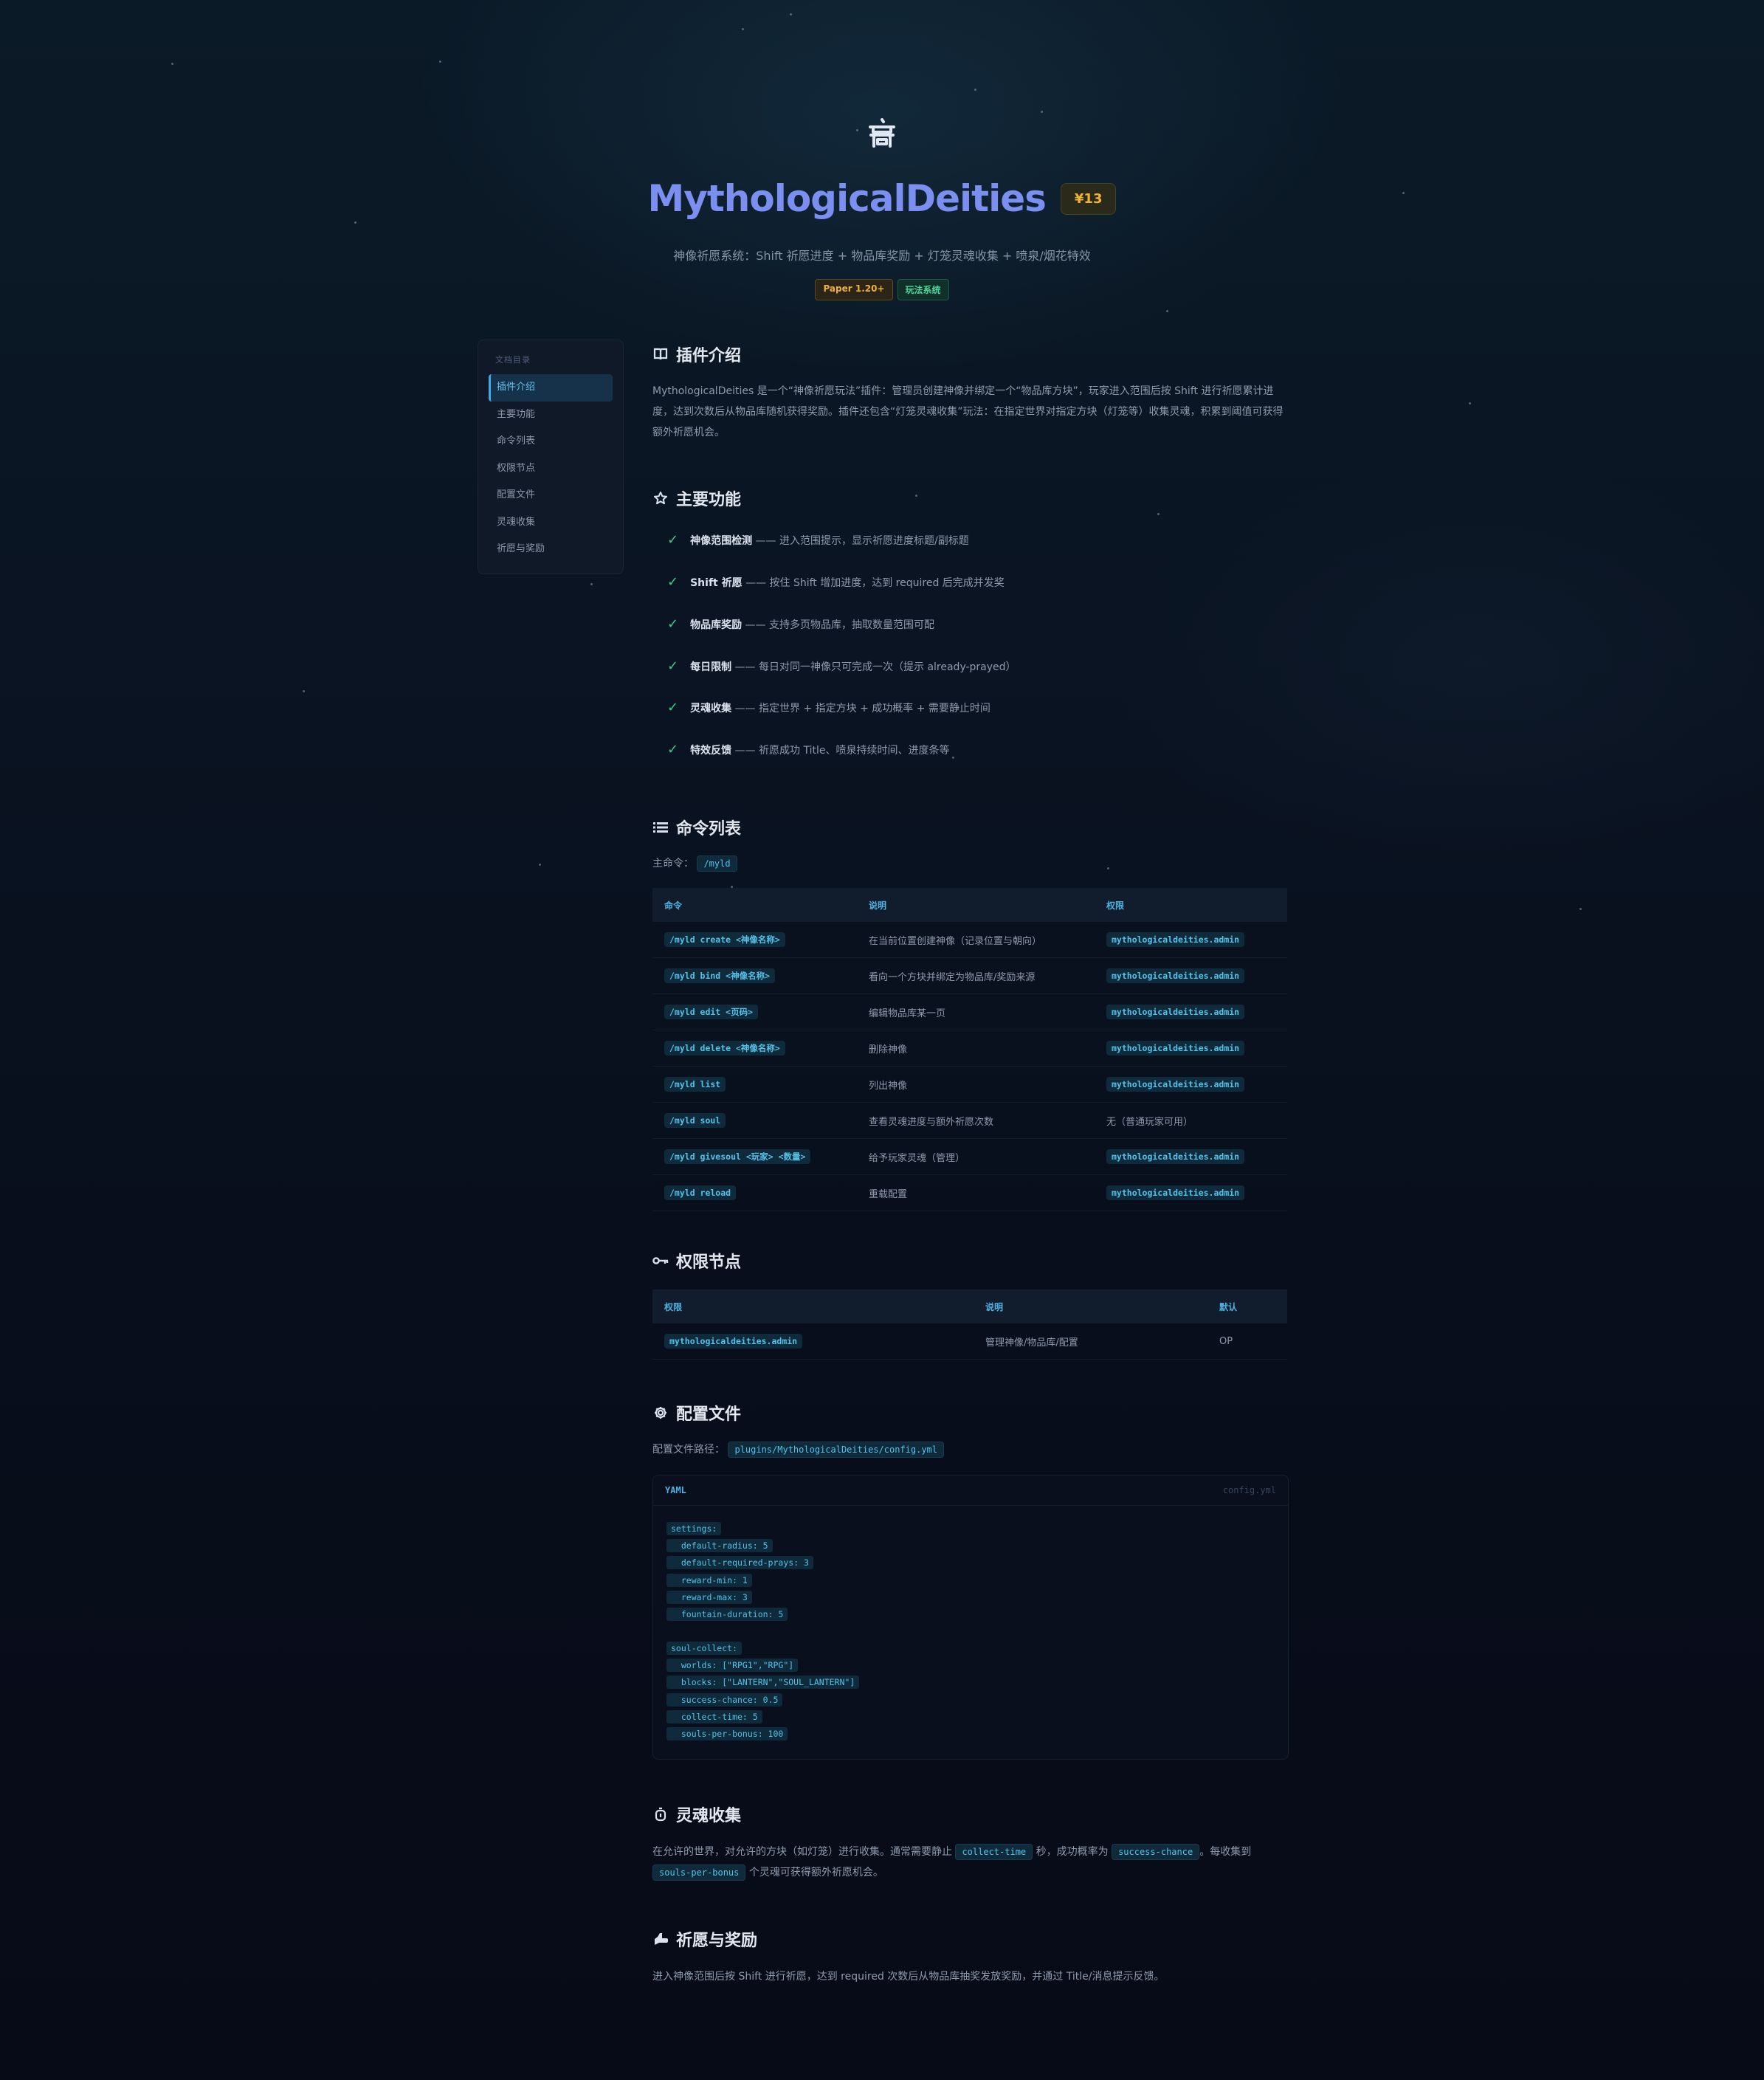 This screenshot has width=1764, height=2080. Describe the element at coordinates (836, 1450) in the screenshot. I see `config-path-code: plugins/MythologicalDeities/config.yml` at that location.